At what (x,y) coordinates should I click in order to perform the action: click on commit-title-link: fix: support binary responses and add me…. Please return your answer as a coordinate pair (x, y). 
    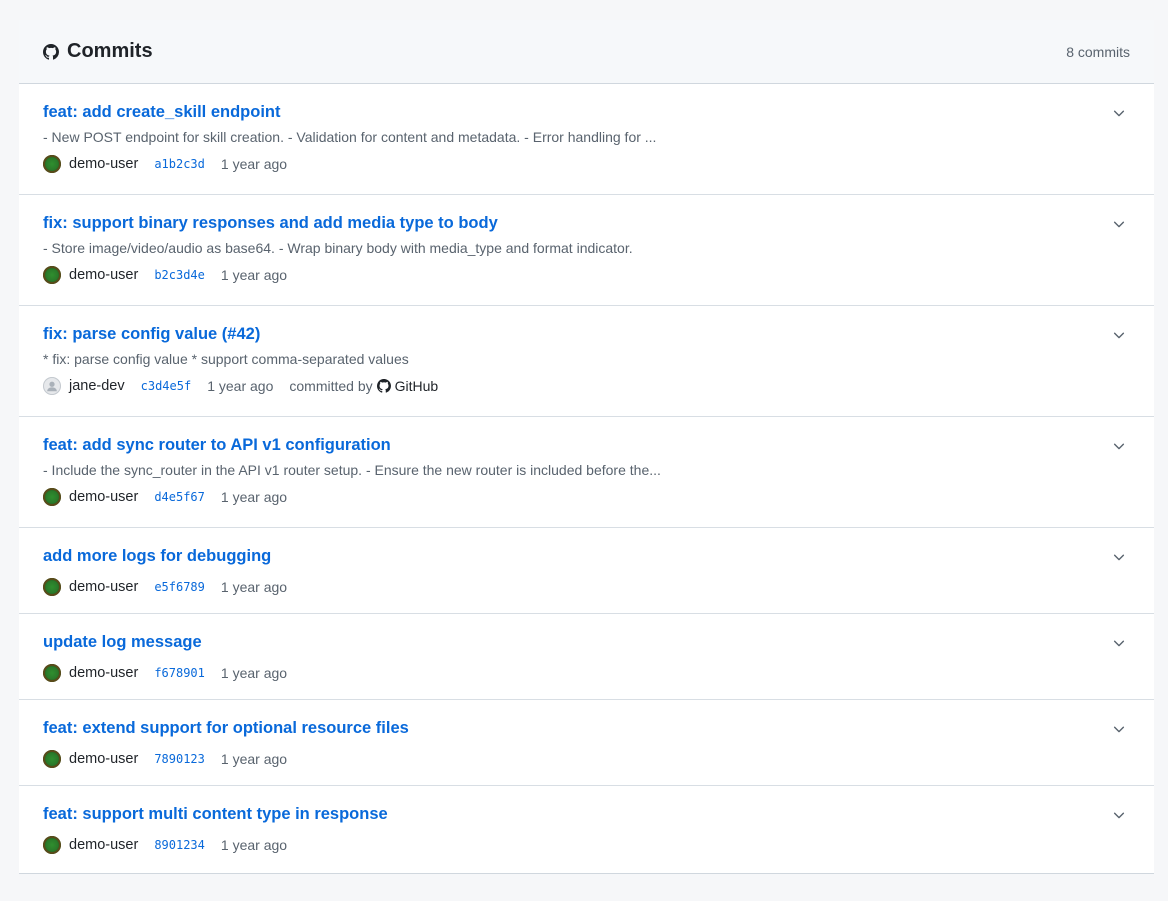
    Looking at the image, I should click on (270, 223).